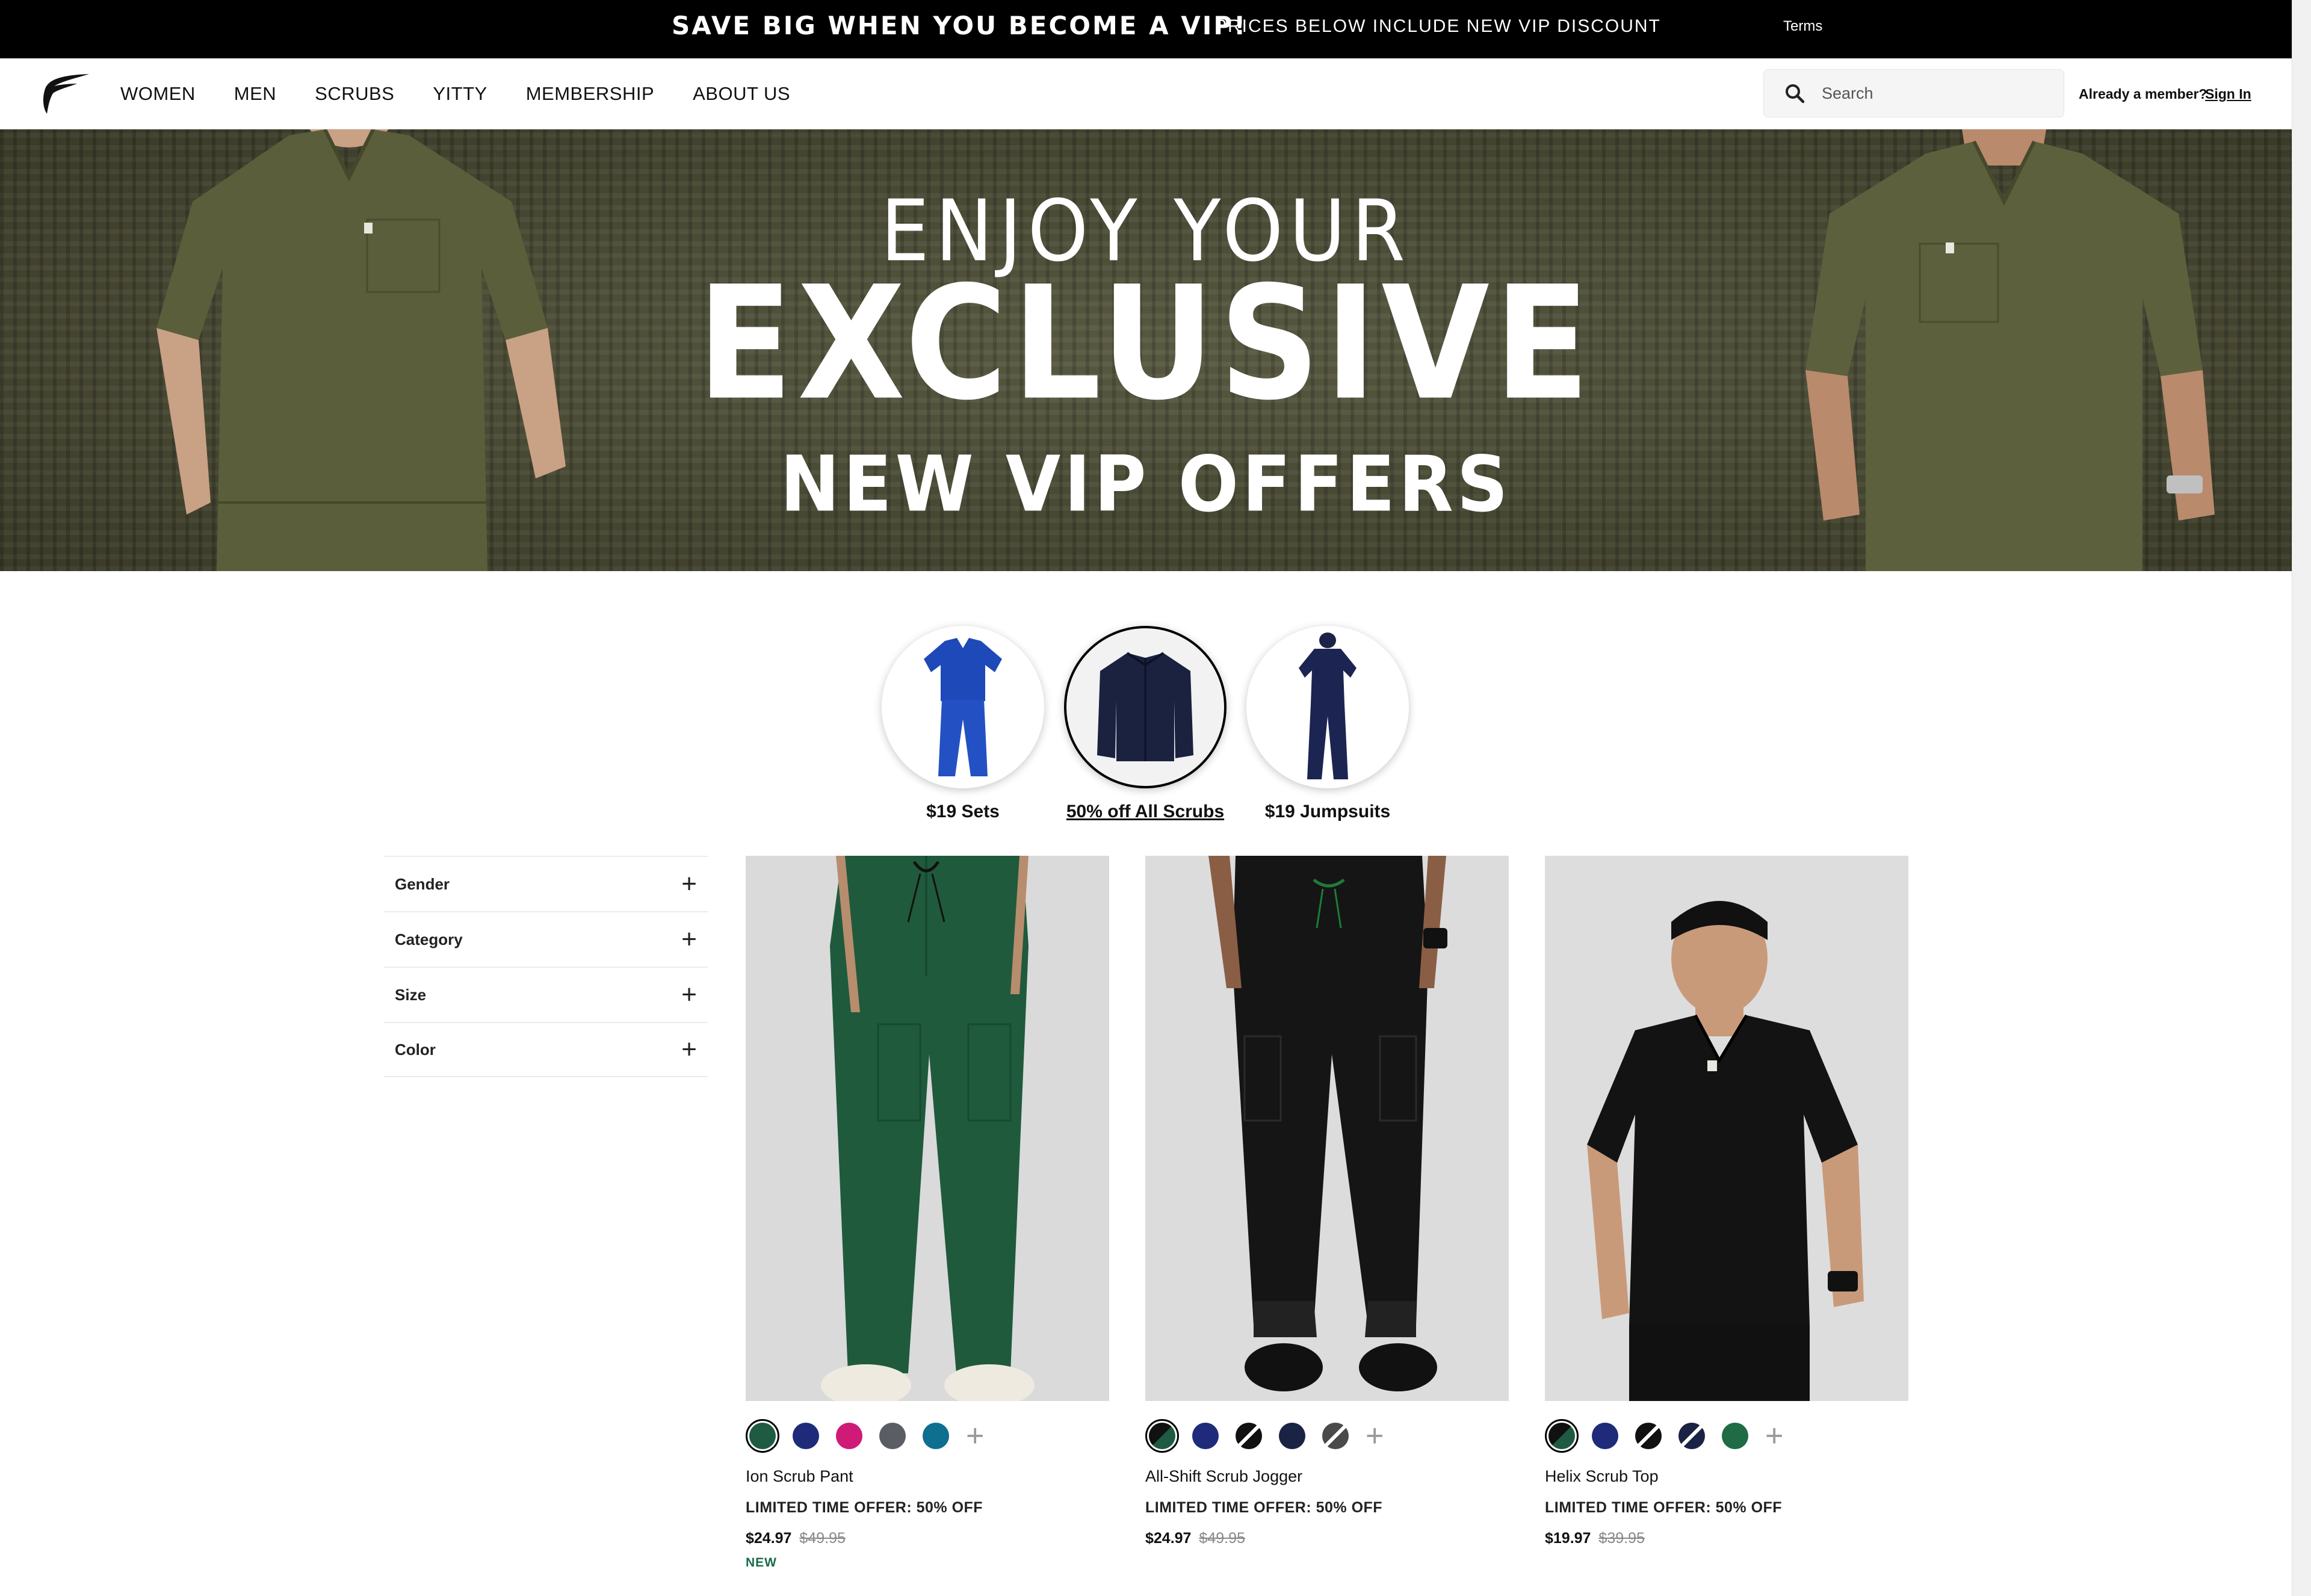 This screenshot has height=1596, width=2311. Describe the element at coordinates (1726, 1538) in the screenshot. I see `product-price: $19.97 $39.95` at that location.